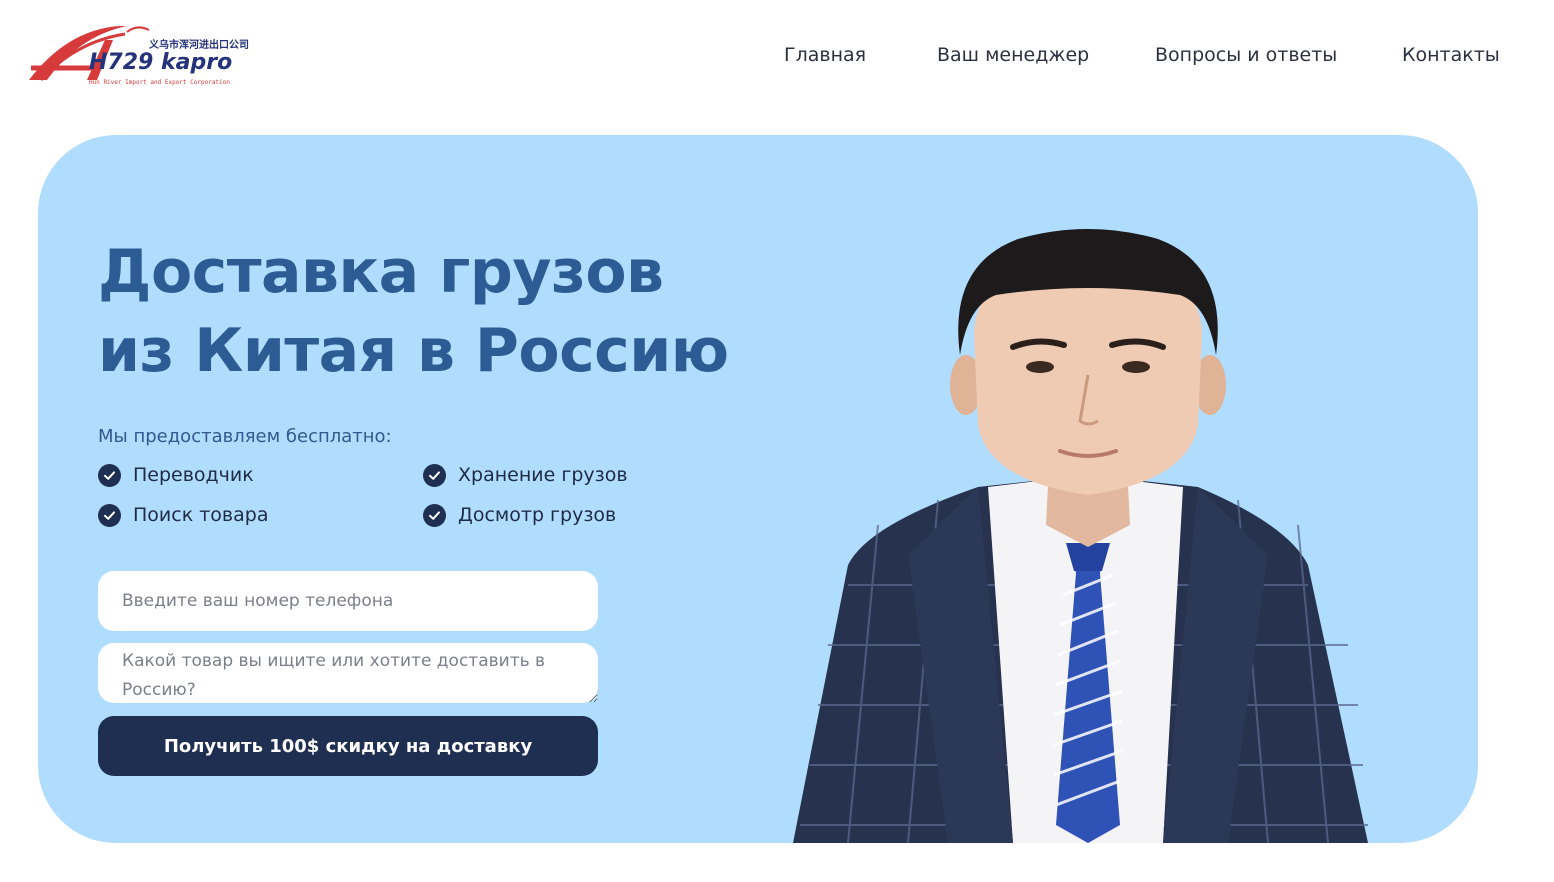 The width and height of the screenshot is (1554, 882). What do you see at coordinates (348, 673) in the screenshot?
I see `product-textarea` at bounding box center [348, 673].